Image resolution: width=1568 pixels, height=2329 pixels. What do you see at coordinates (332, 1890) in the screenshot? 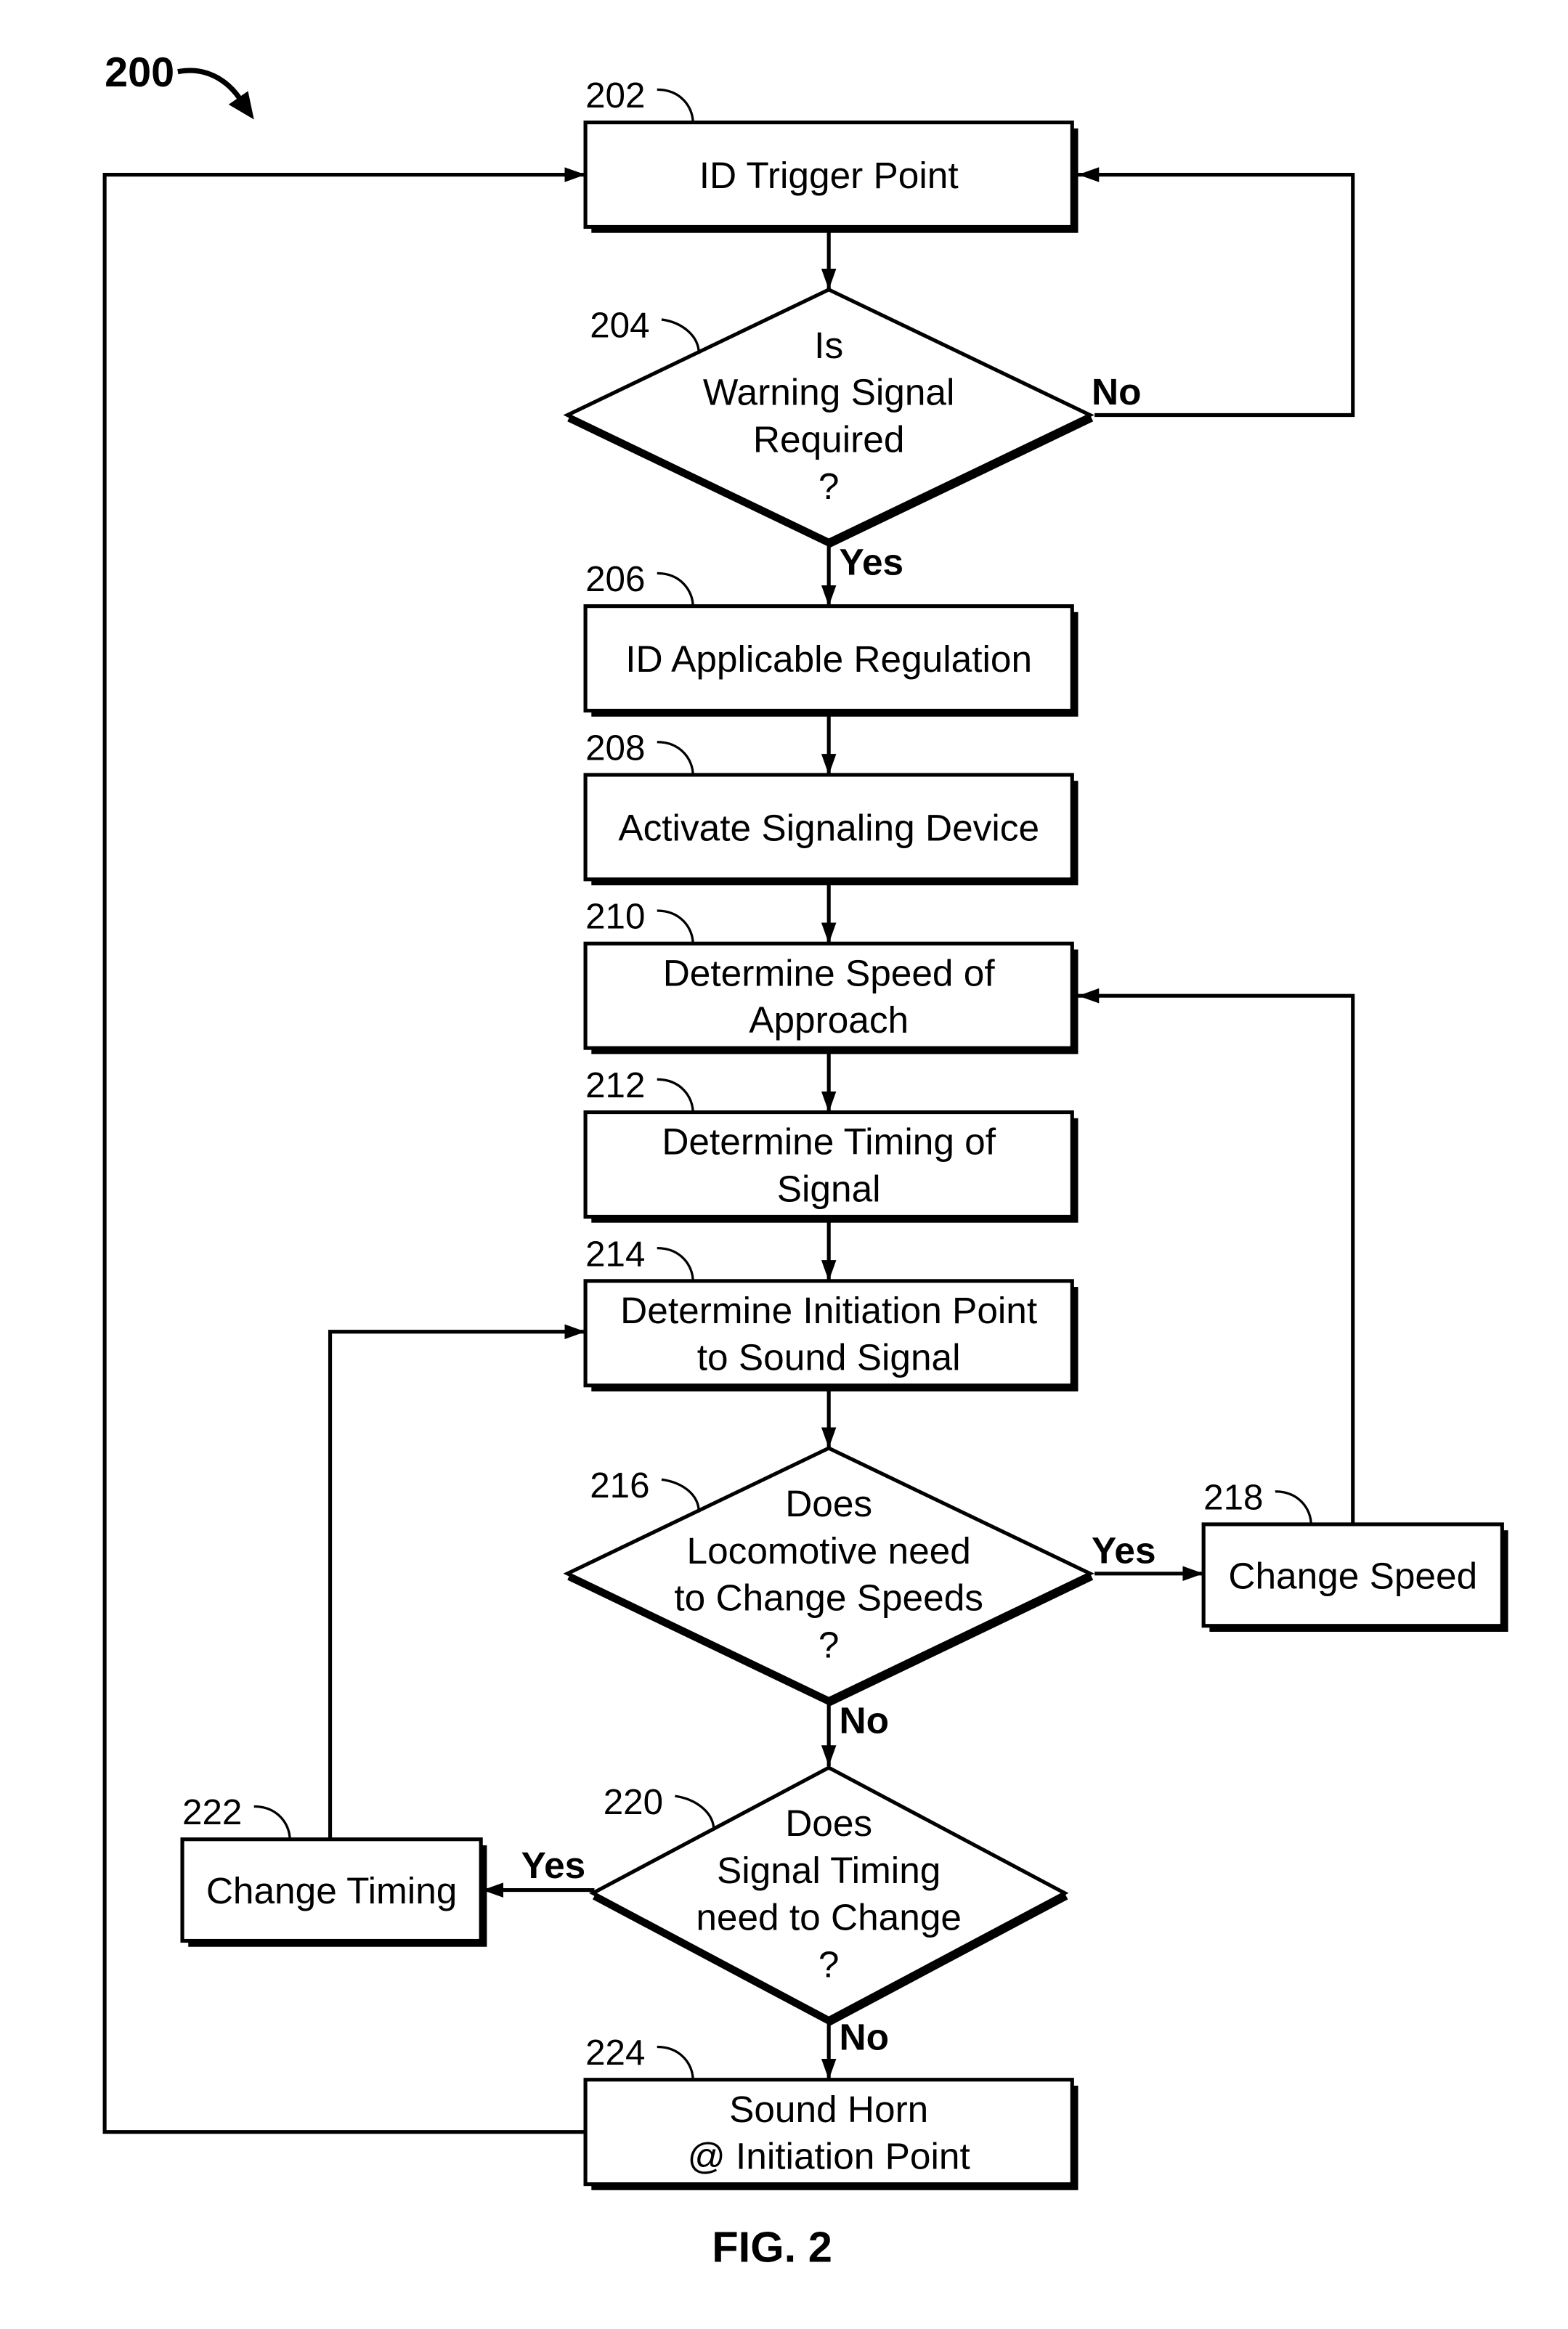
I see `node-label: Change Timing` at bounding box center [332, 1890].